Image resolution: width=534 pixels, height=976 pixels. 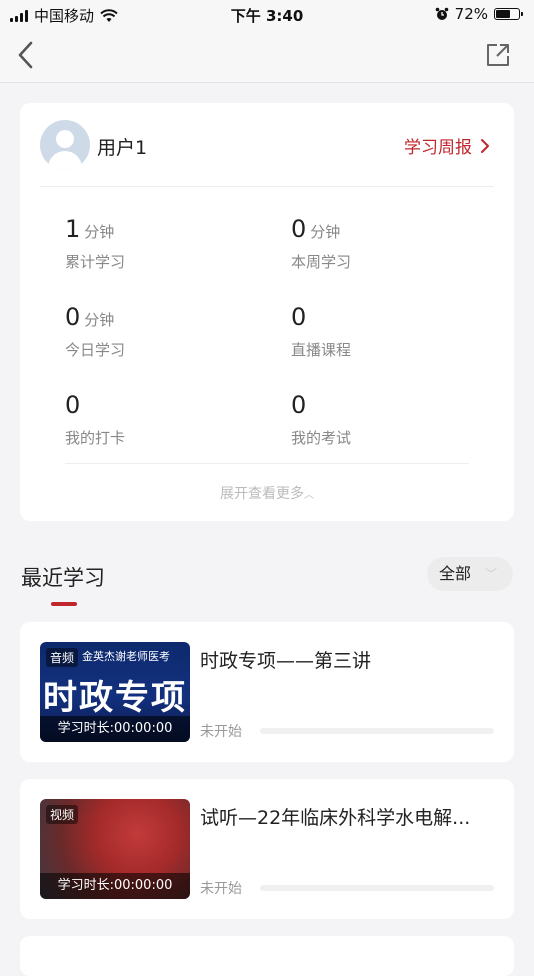 What do you see at coordinates (309, 495) in the screenshot?
I see `chevron-up-icon: ︿` at bounding box center [309, 495].